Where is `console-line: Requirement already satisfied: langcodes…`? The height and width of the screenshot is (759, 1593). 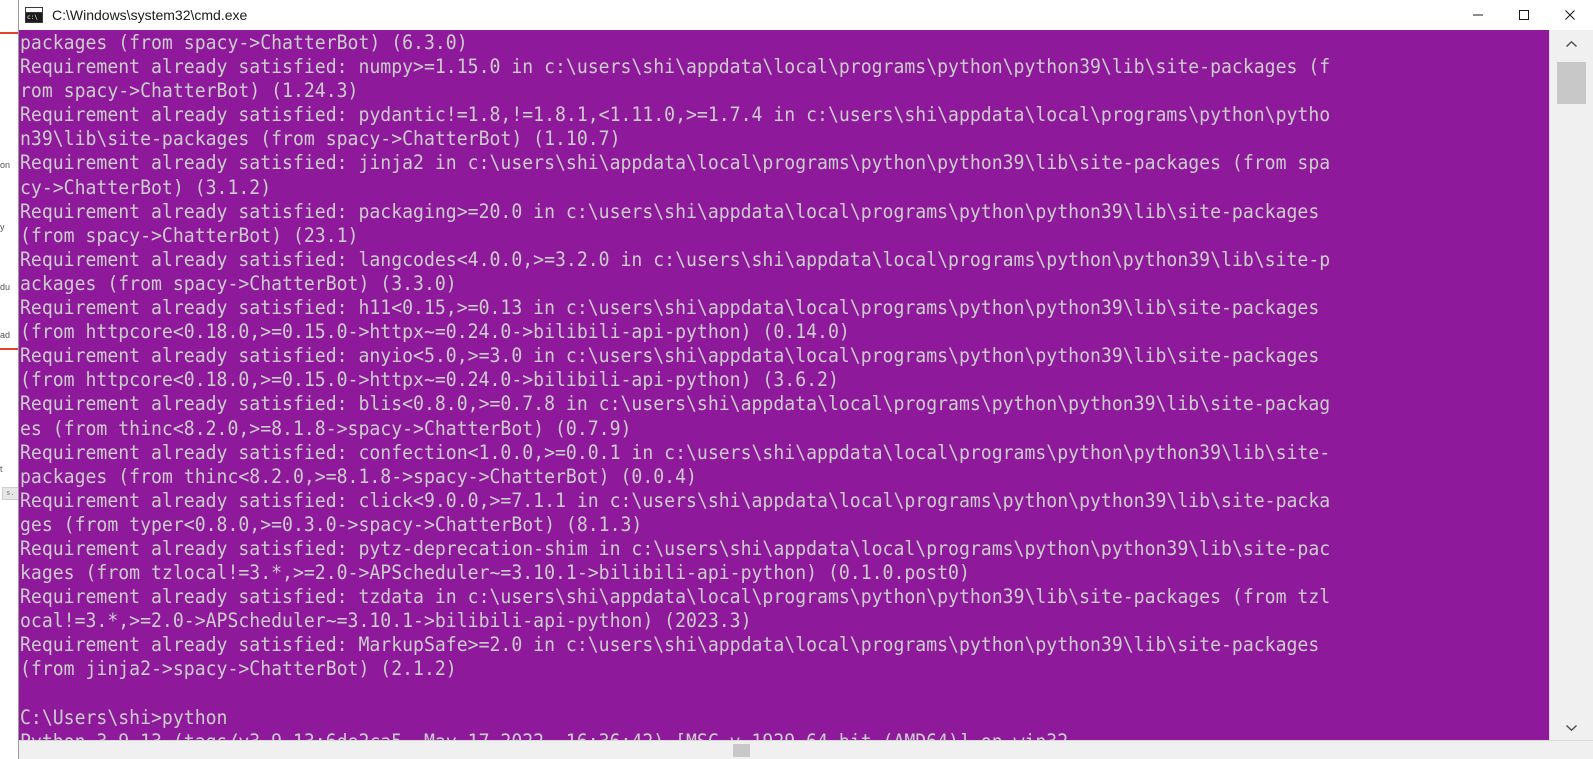 console-line: Requirement already satisfied: langcodes… is located at coordinates (675, 259).